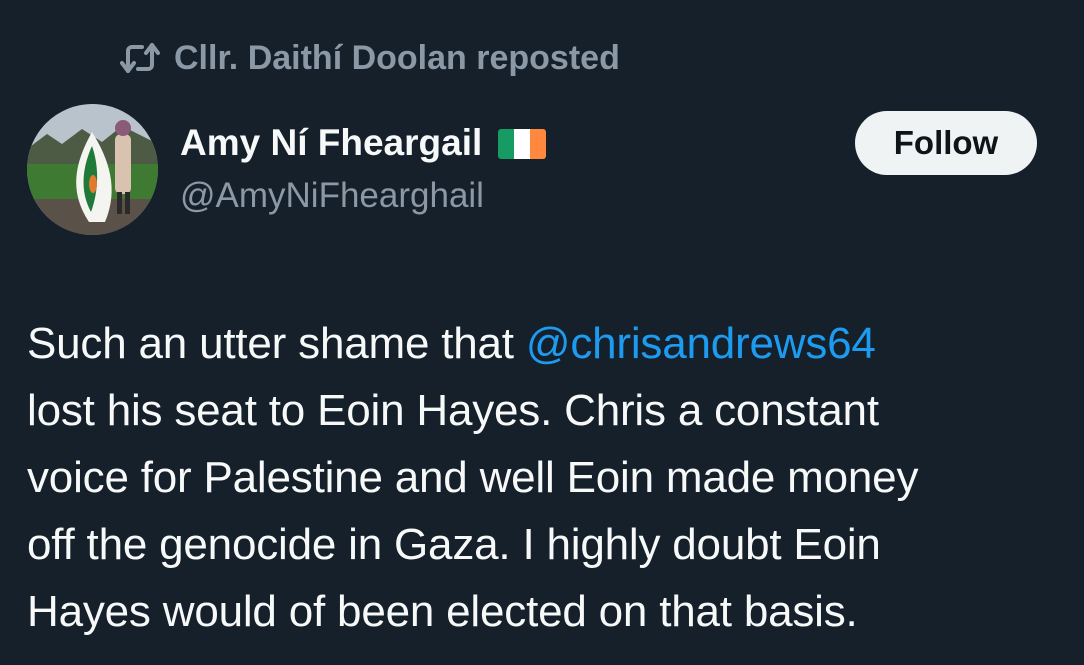 The image size is (1084, 665). I want to click on display-name: Amy Ní Fheargail, so click(331, 143).